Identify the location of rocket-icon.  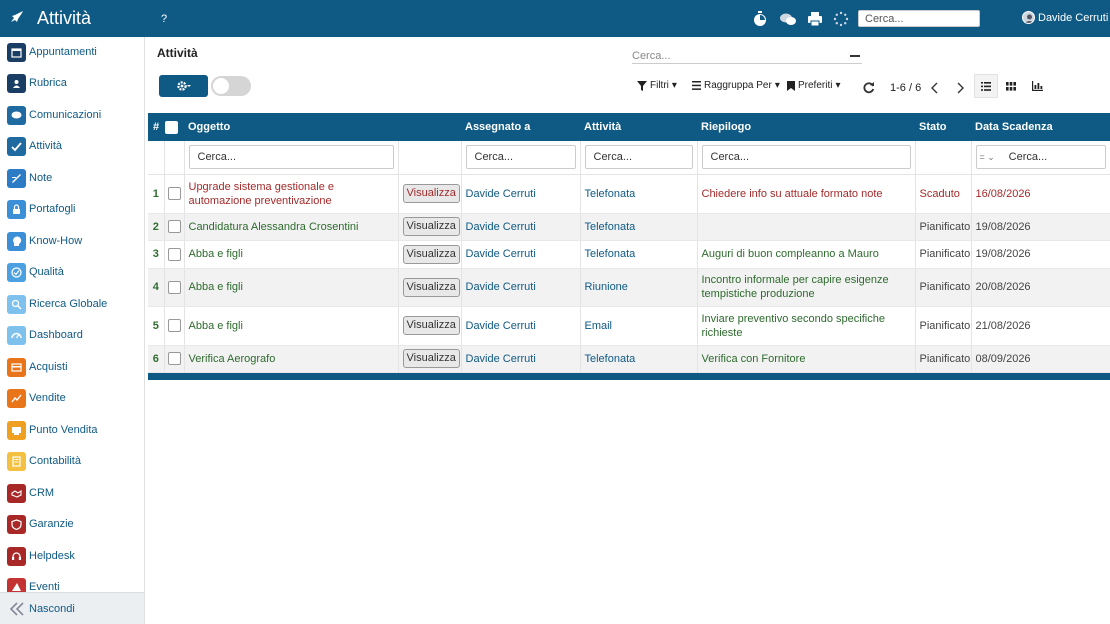
(17, 18).